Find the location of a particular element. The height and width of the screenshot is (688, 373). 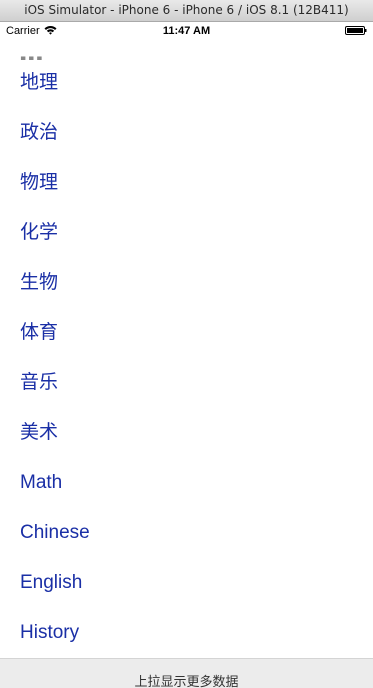

list-item: History is located at coordinates (190, 633).